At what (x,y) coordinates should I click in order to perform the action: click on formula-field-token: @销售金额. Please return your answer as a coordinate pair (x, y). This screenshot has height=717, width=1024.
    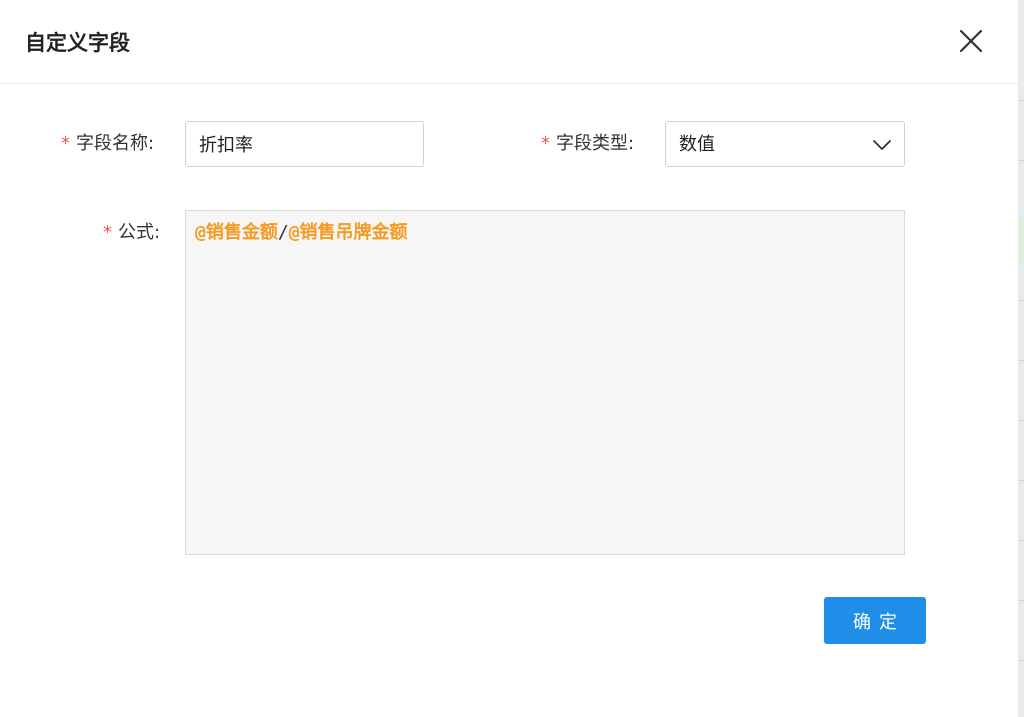
    Looking at the image, I should click on (236, 232).